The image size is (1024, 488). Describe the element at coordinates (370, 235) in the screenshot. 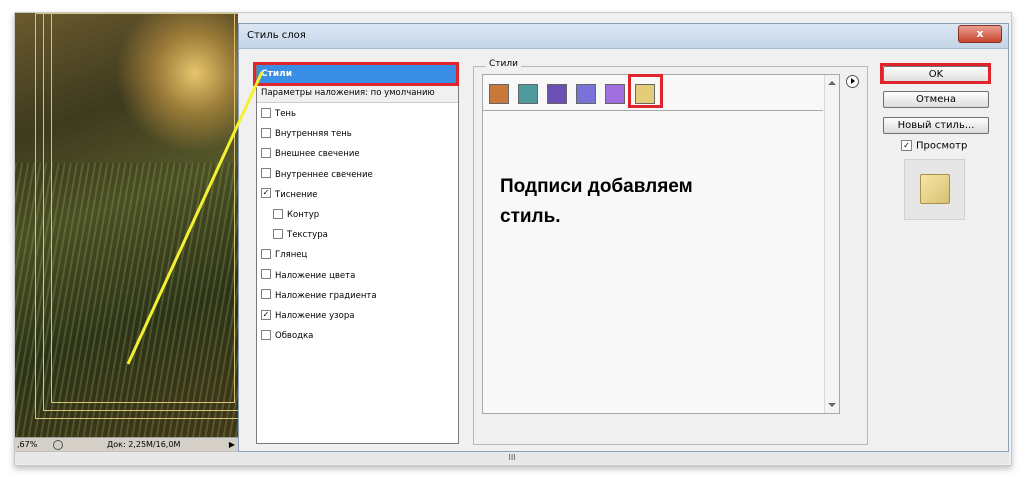

I see `effect-option: Текстура` at that location.